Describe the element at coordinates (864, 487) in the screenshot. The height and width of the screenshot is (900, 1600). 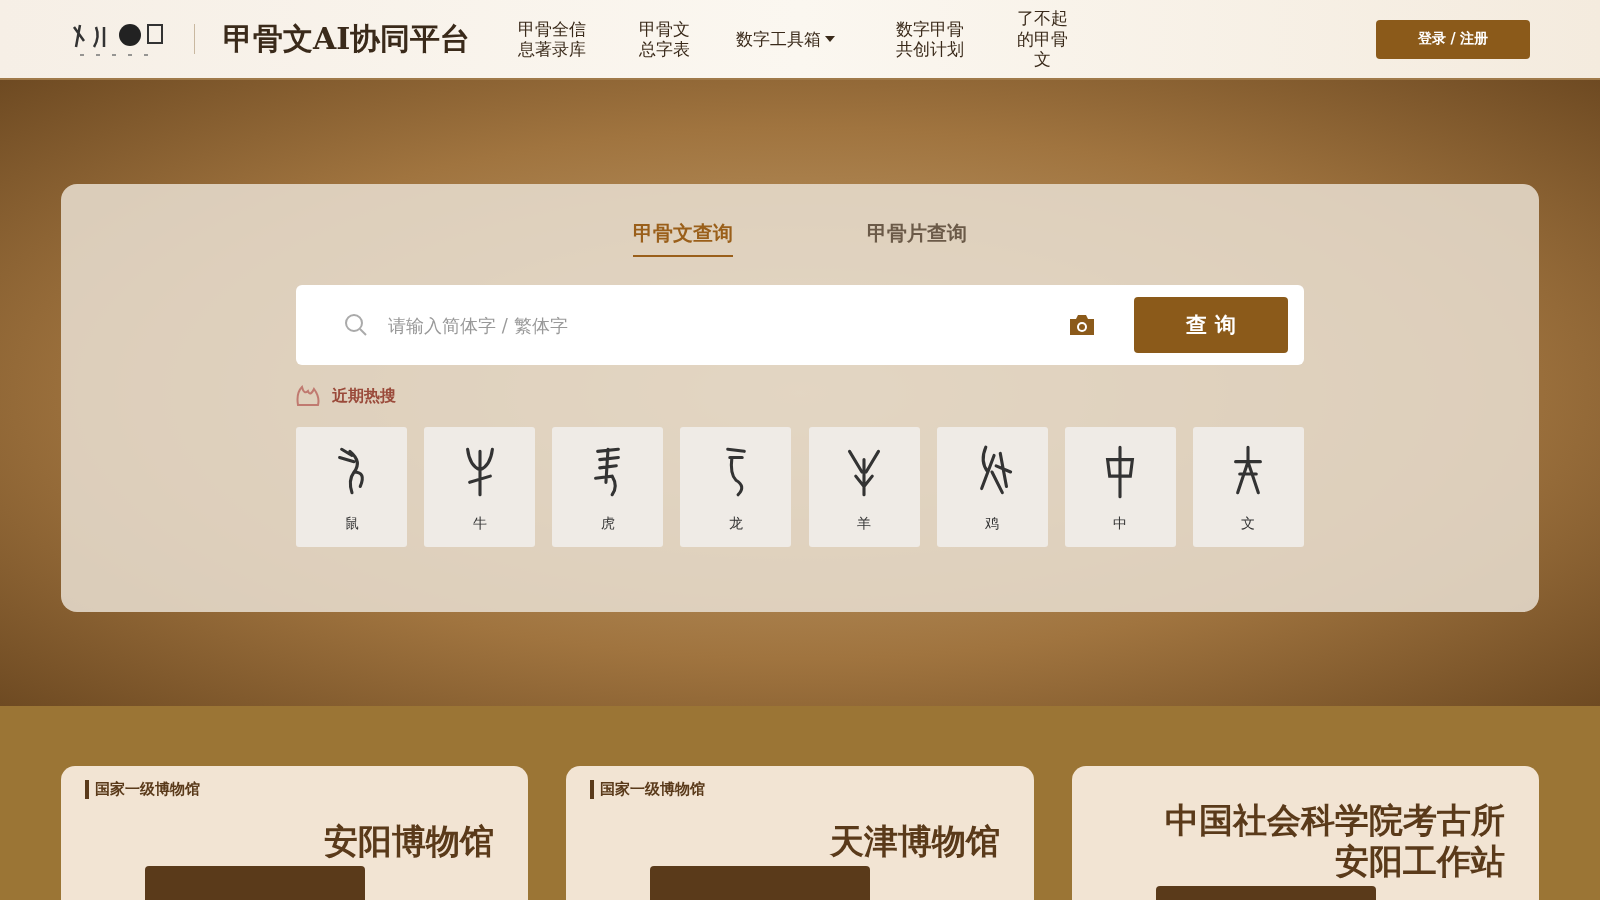
I see `character-card: 羊` at that location.